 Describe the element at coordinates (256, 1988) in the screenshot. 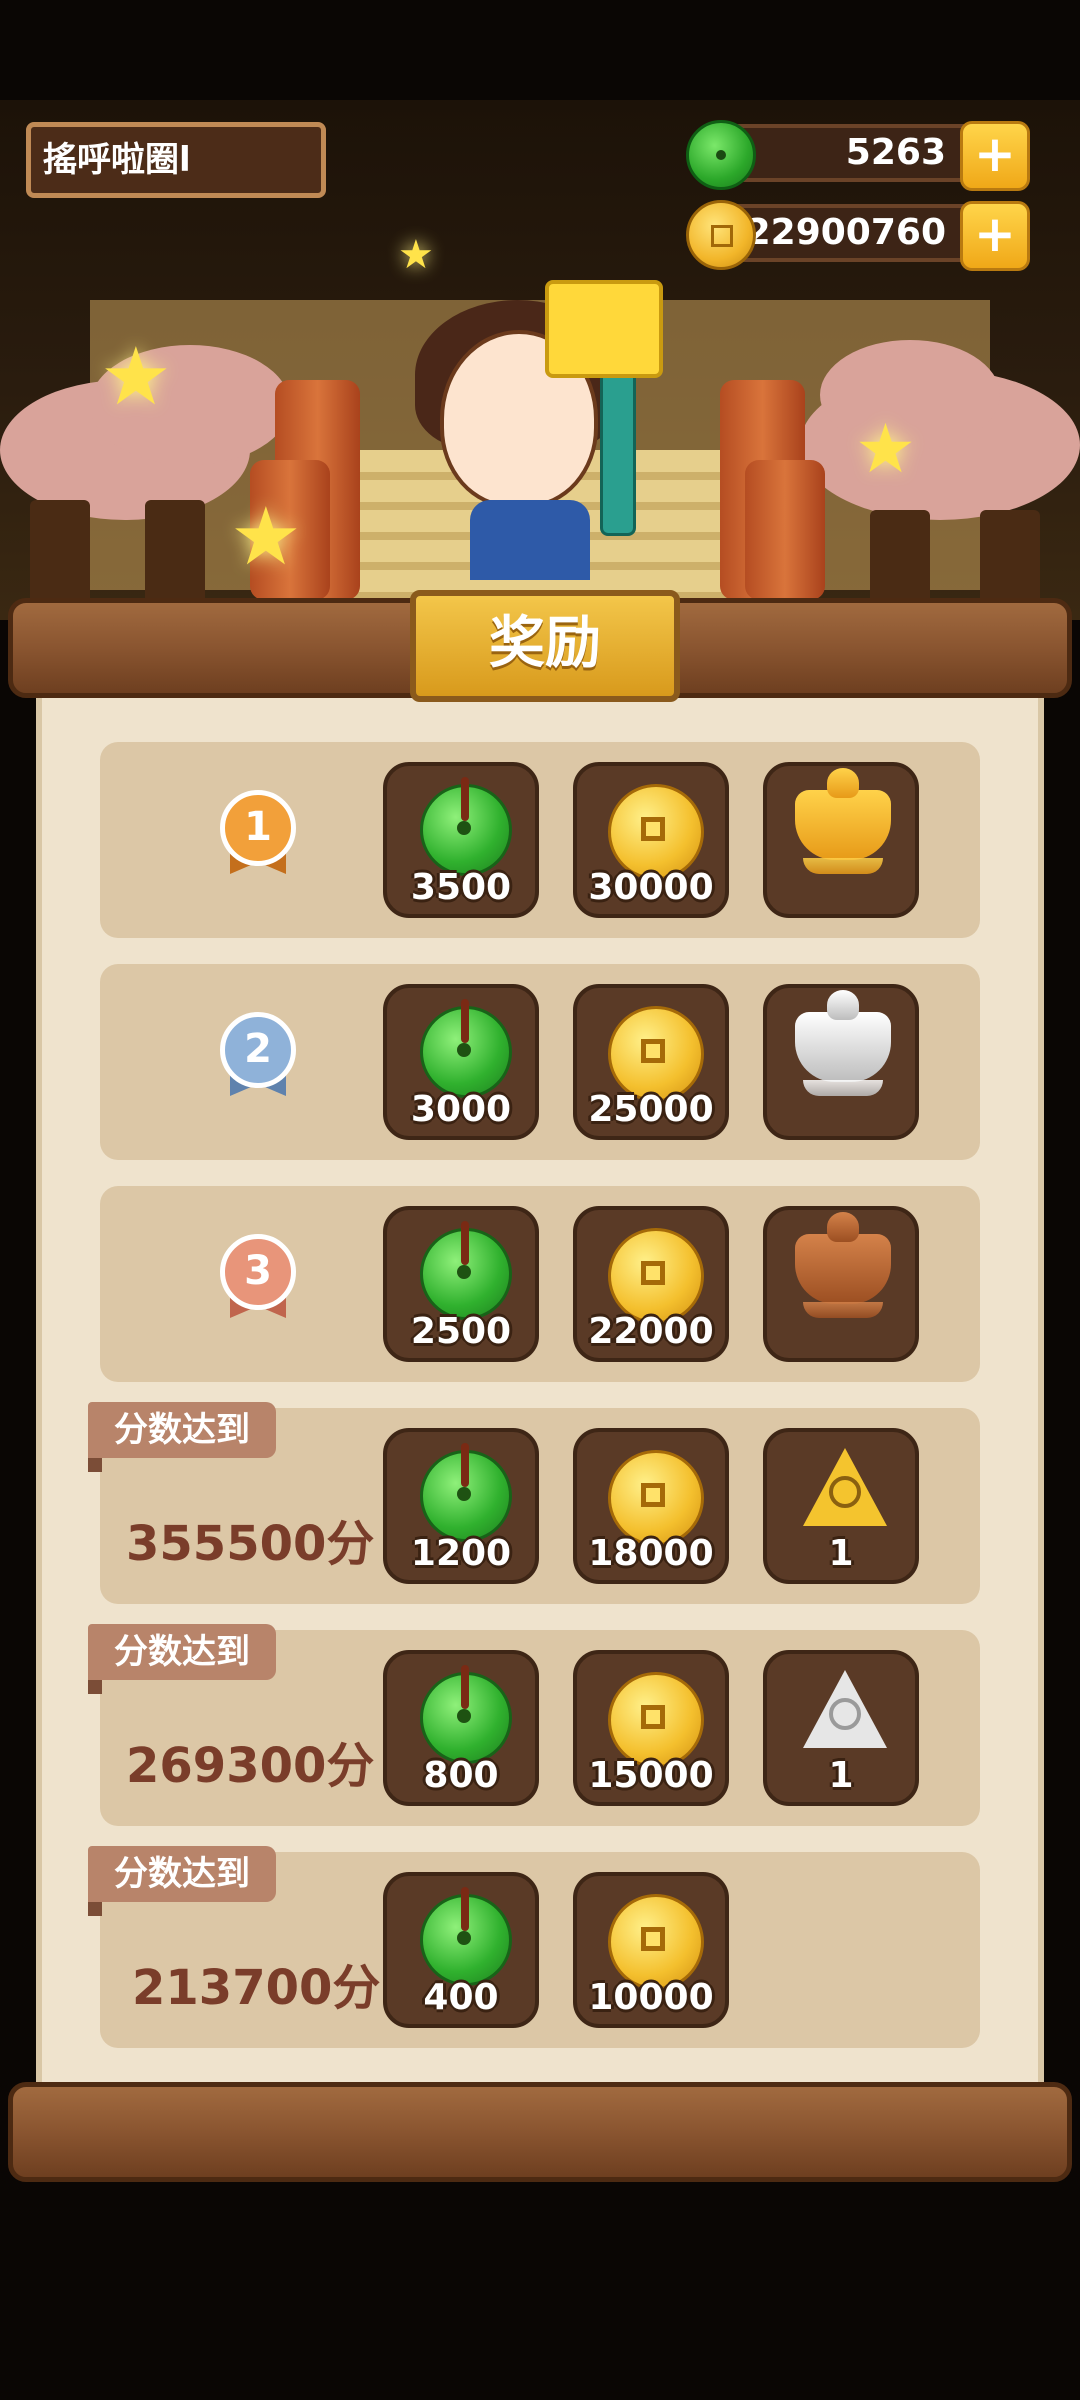

I see `score-threshold: 213700分` at that location.